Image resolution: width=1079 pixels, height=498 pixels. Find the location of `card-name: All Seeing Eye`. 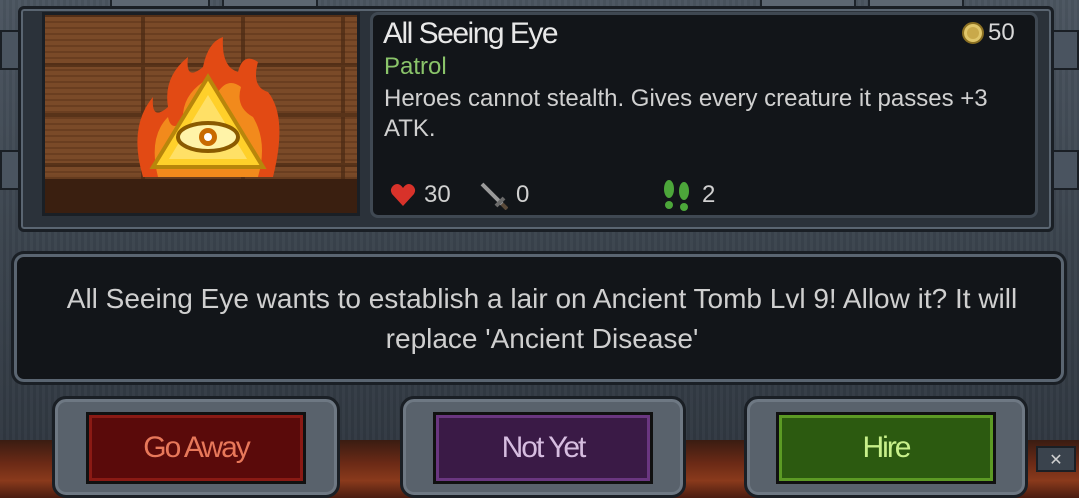

card-name: All Seeing Eye is located at coordinates (471, 33).